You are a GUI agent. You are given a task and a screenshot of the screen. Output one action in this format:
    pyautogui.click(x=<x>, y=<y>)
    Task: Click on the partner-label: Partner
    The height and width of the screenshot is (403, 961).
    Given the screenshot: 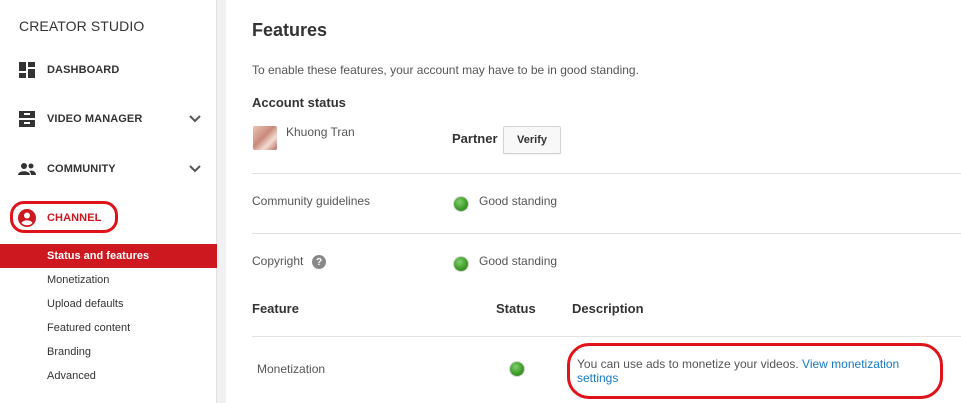 What is the action you would take?
    pyautogui.click(x=475, y=138)
    